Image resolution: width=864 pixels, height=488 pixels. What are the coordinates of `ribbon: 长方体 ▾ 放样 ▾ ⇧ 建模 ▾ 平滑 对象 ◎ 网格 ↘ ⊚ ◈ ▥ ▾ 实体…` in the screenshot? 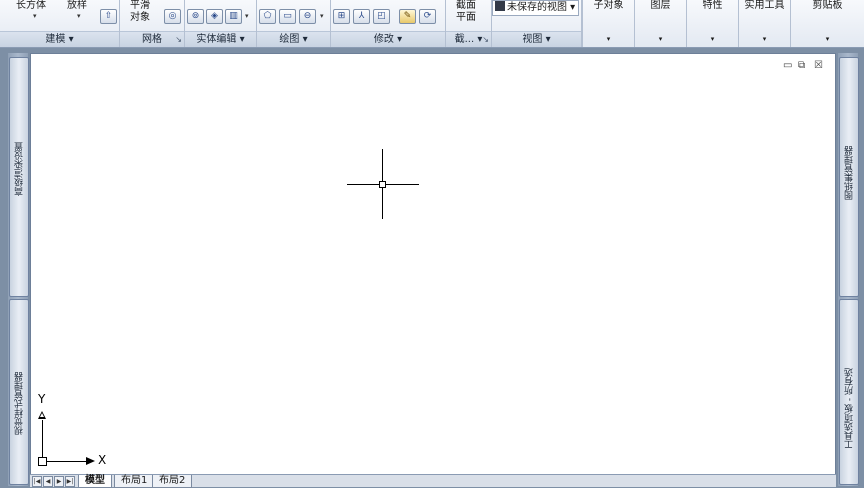 It's located at (432, 24).